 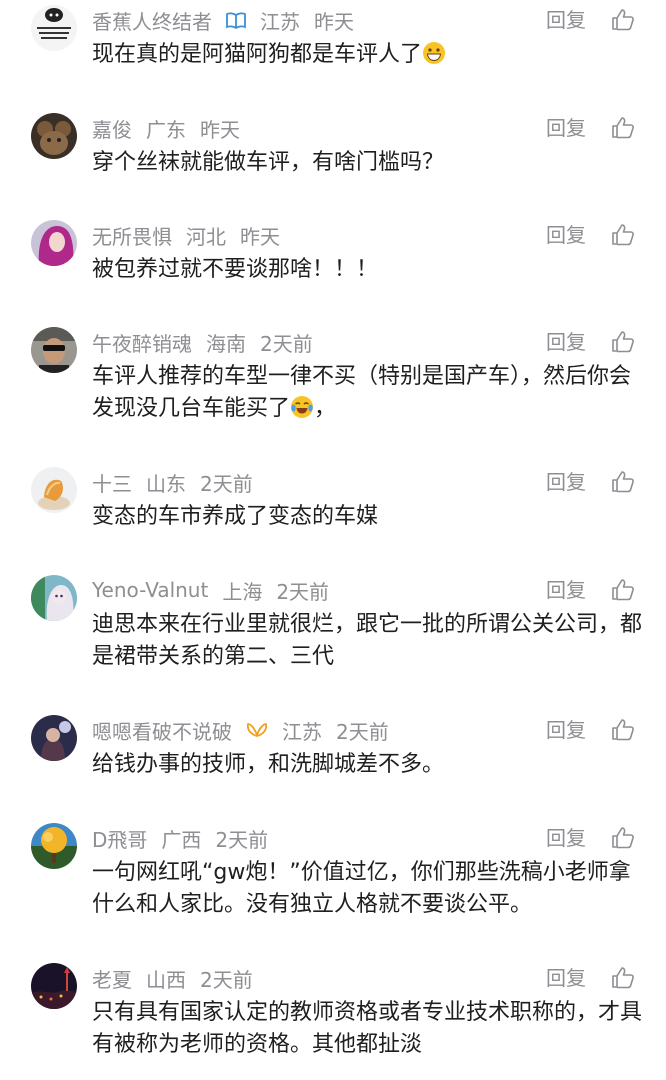 I want to click on comment-meta: 午夜醉销魂 海南 2天前, so click(x=209, y=342).